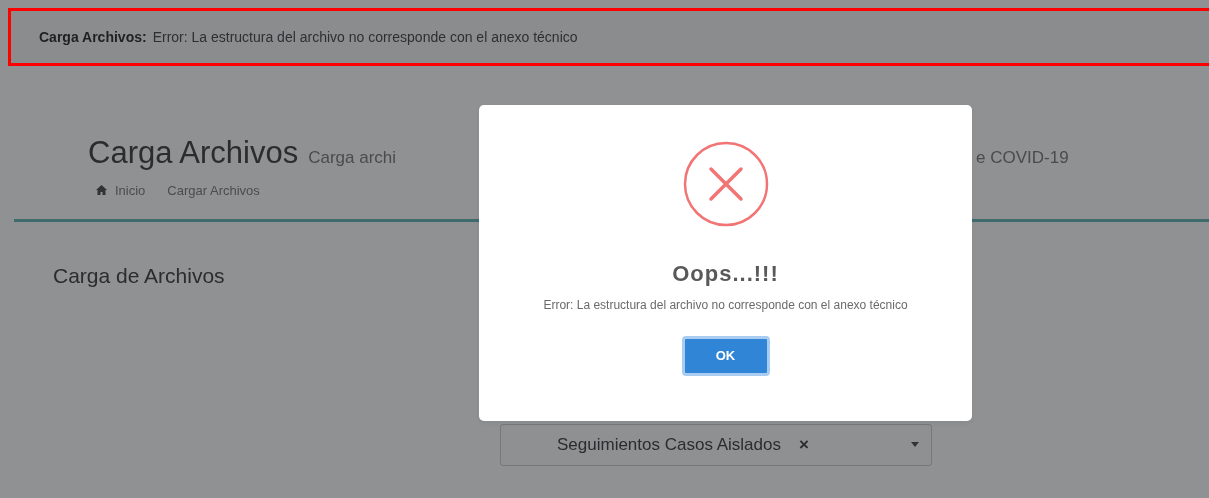 The image size is (1209, 498). I want to click on home-icon, so click(101, 190).